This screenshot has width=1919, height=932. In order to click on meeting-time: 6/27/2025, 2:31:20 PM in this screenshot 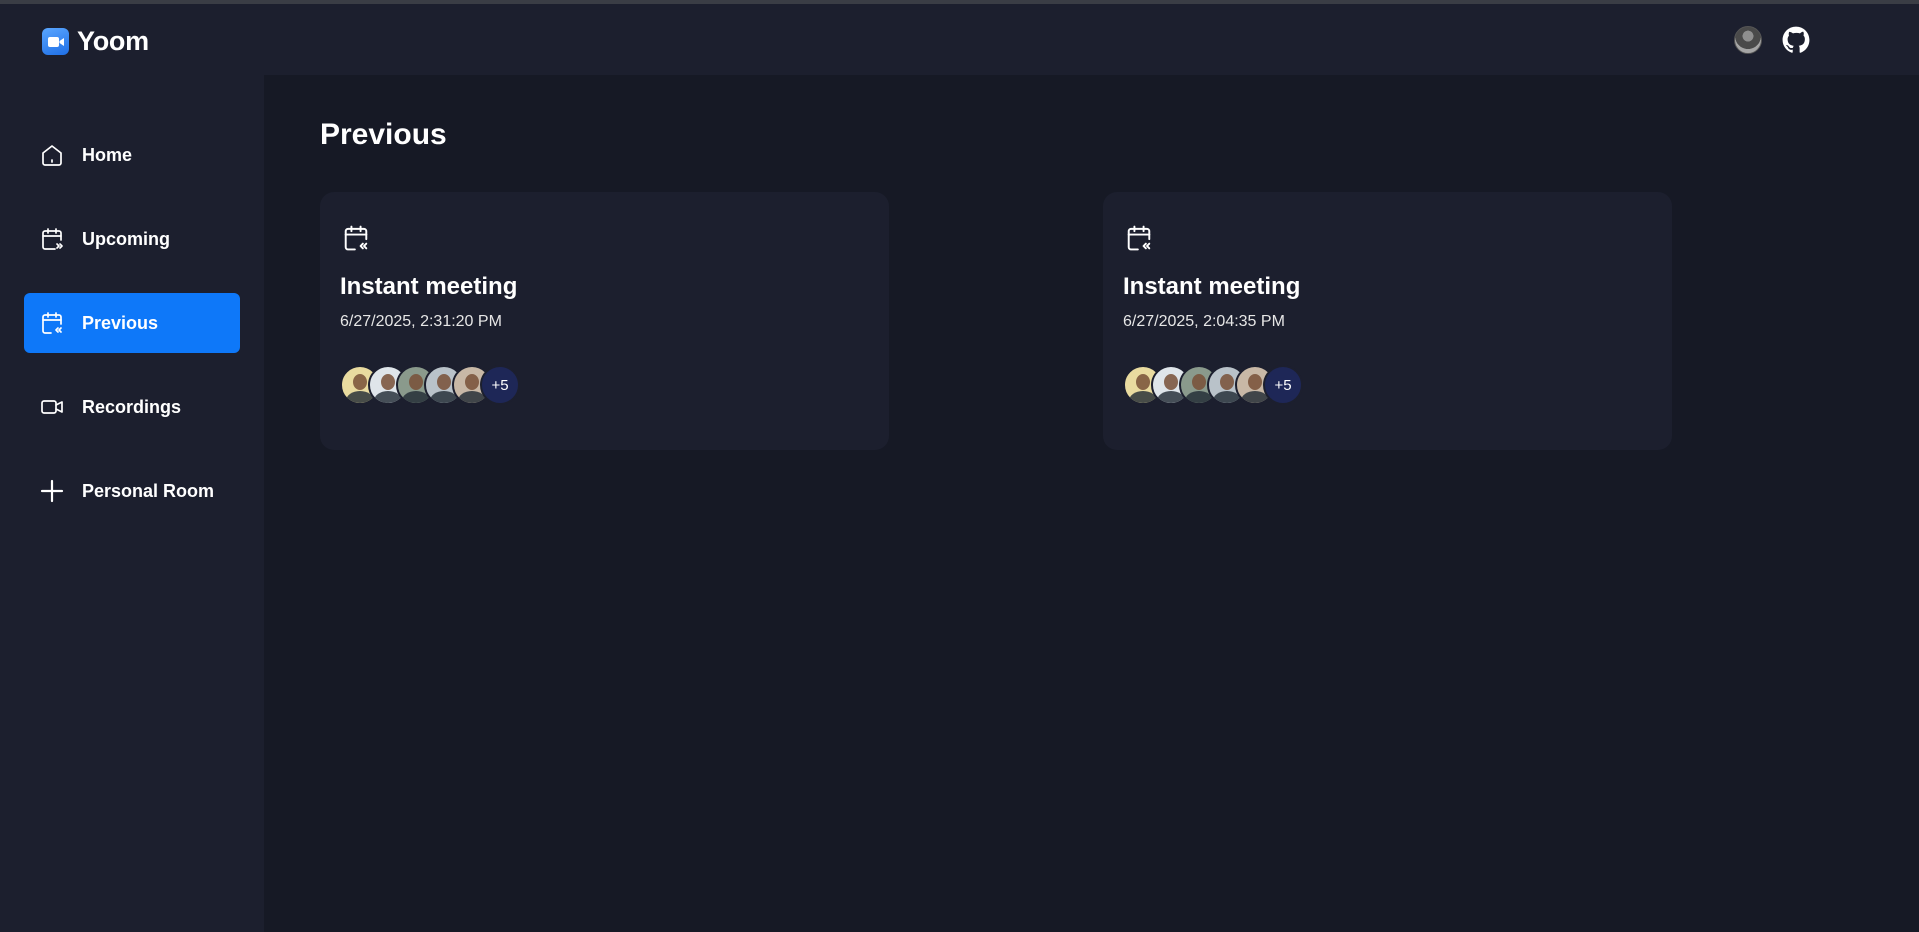, I will do `click(421, 321)`.